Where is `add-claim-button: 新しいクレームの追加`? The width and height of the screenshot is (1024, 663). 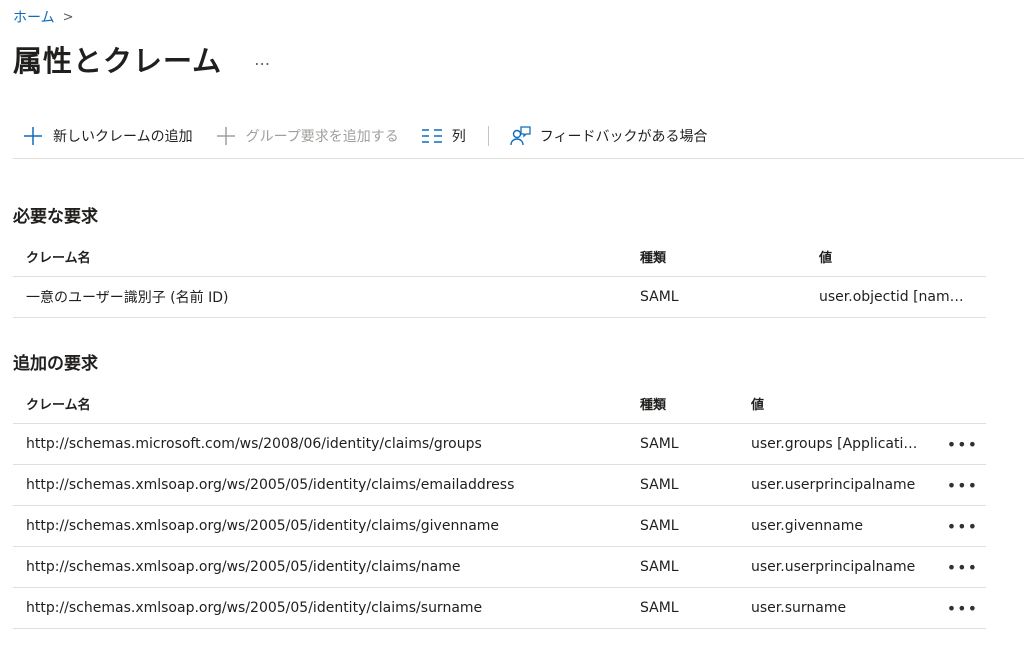 add-claim-button: 新しいクレームの追加 is located at coordinates (107, 136).